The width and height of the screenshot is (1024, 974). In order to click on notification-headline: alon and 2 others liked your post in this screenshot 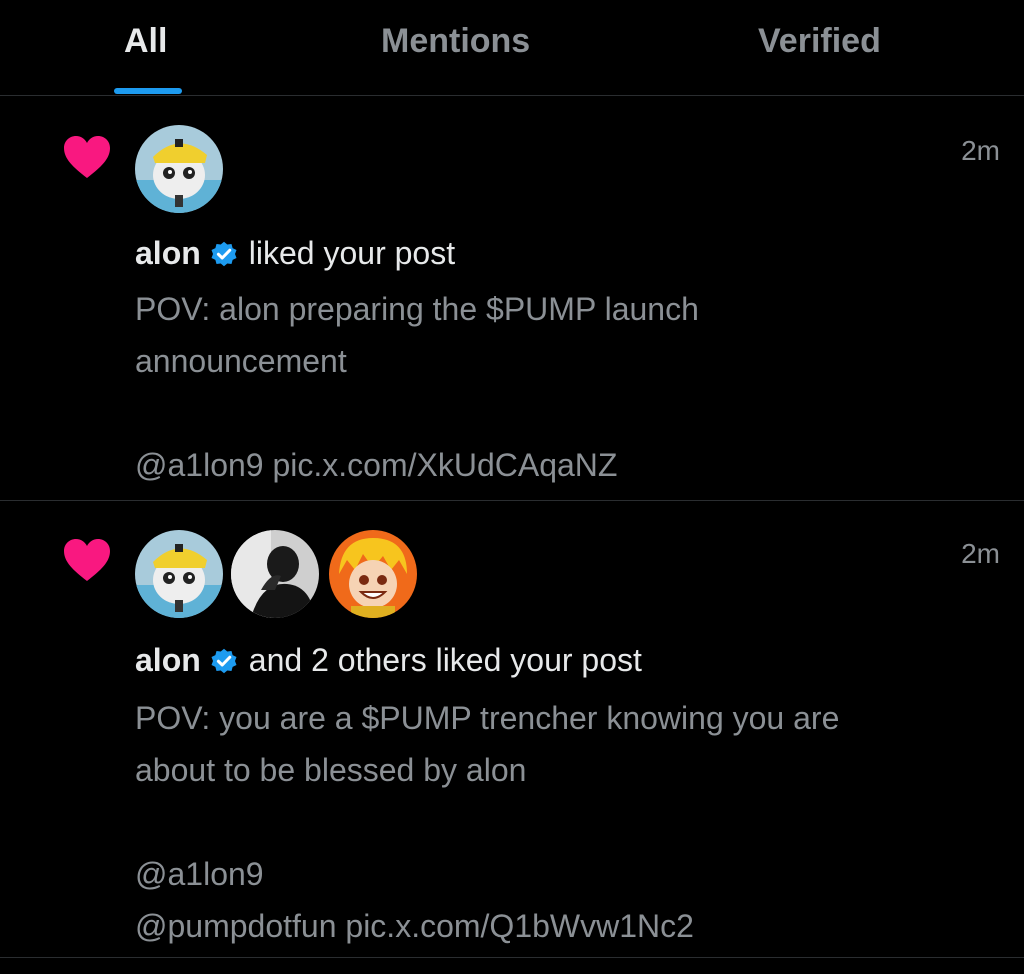, I will do `click(388, 660)`.